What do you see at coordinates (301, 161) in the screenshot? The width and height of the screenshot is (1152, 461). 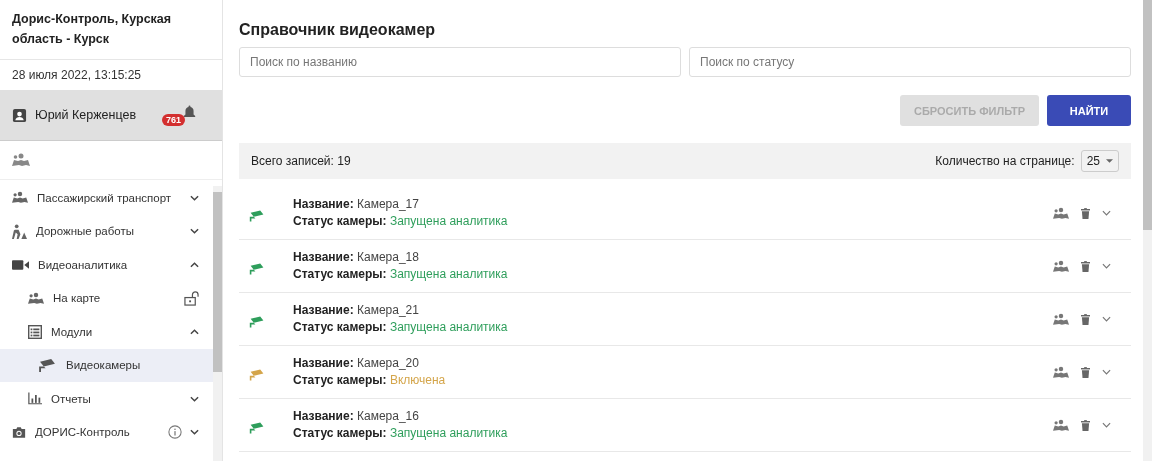 I see `total-records: Всего записей: 19` at bounding box center [301, 161].